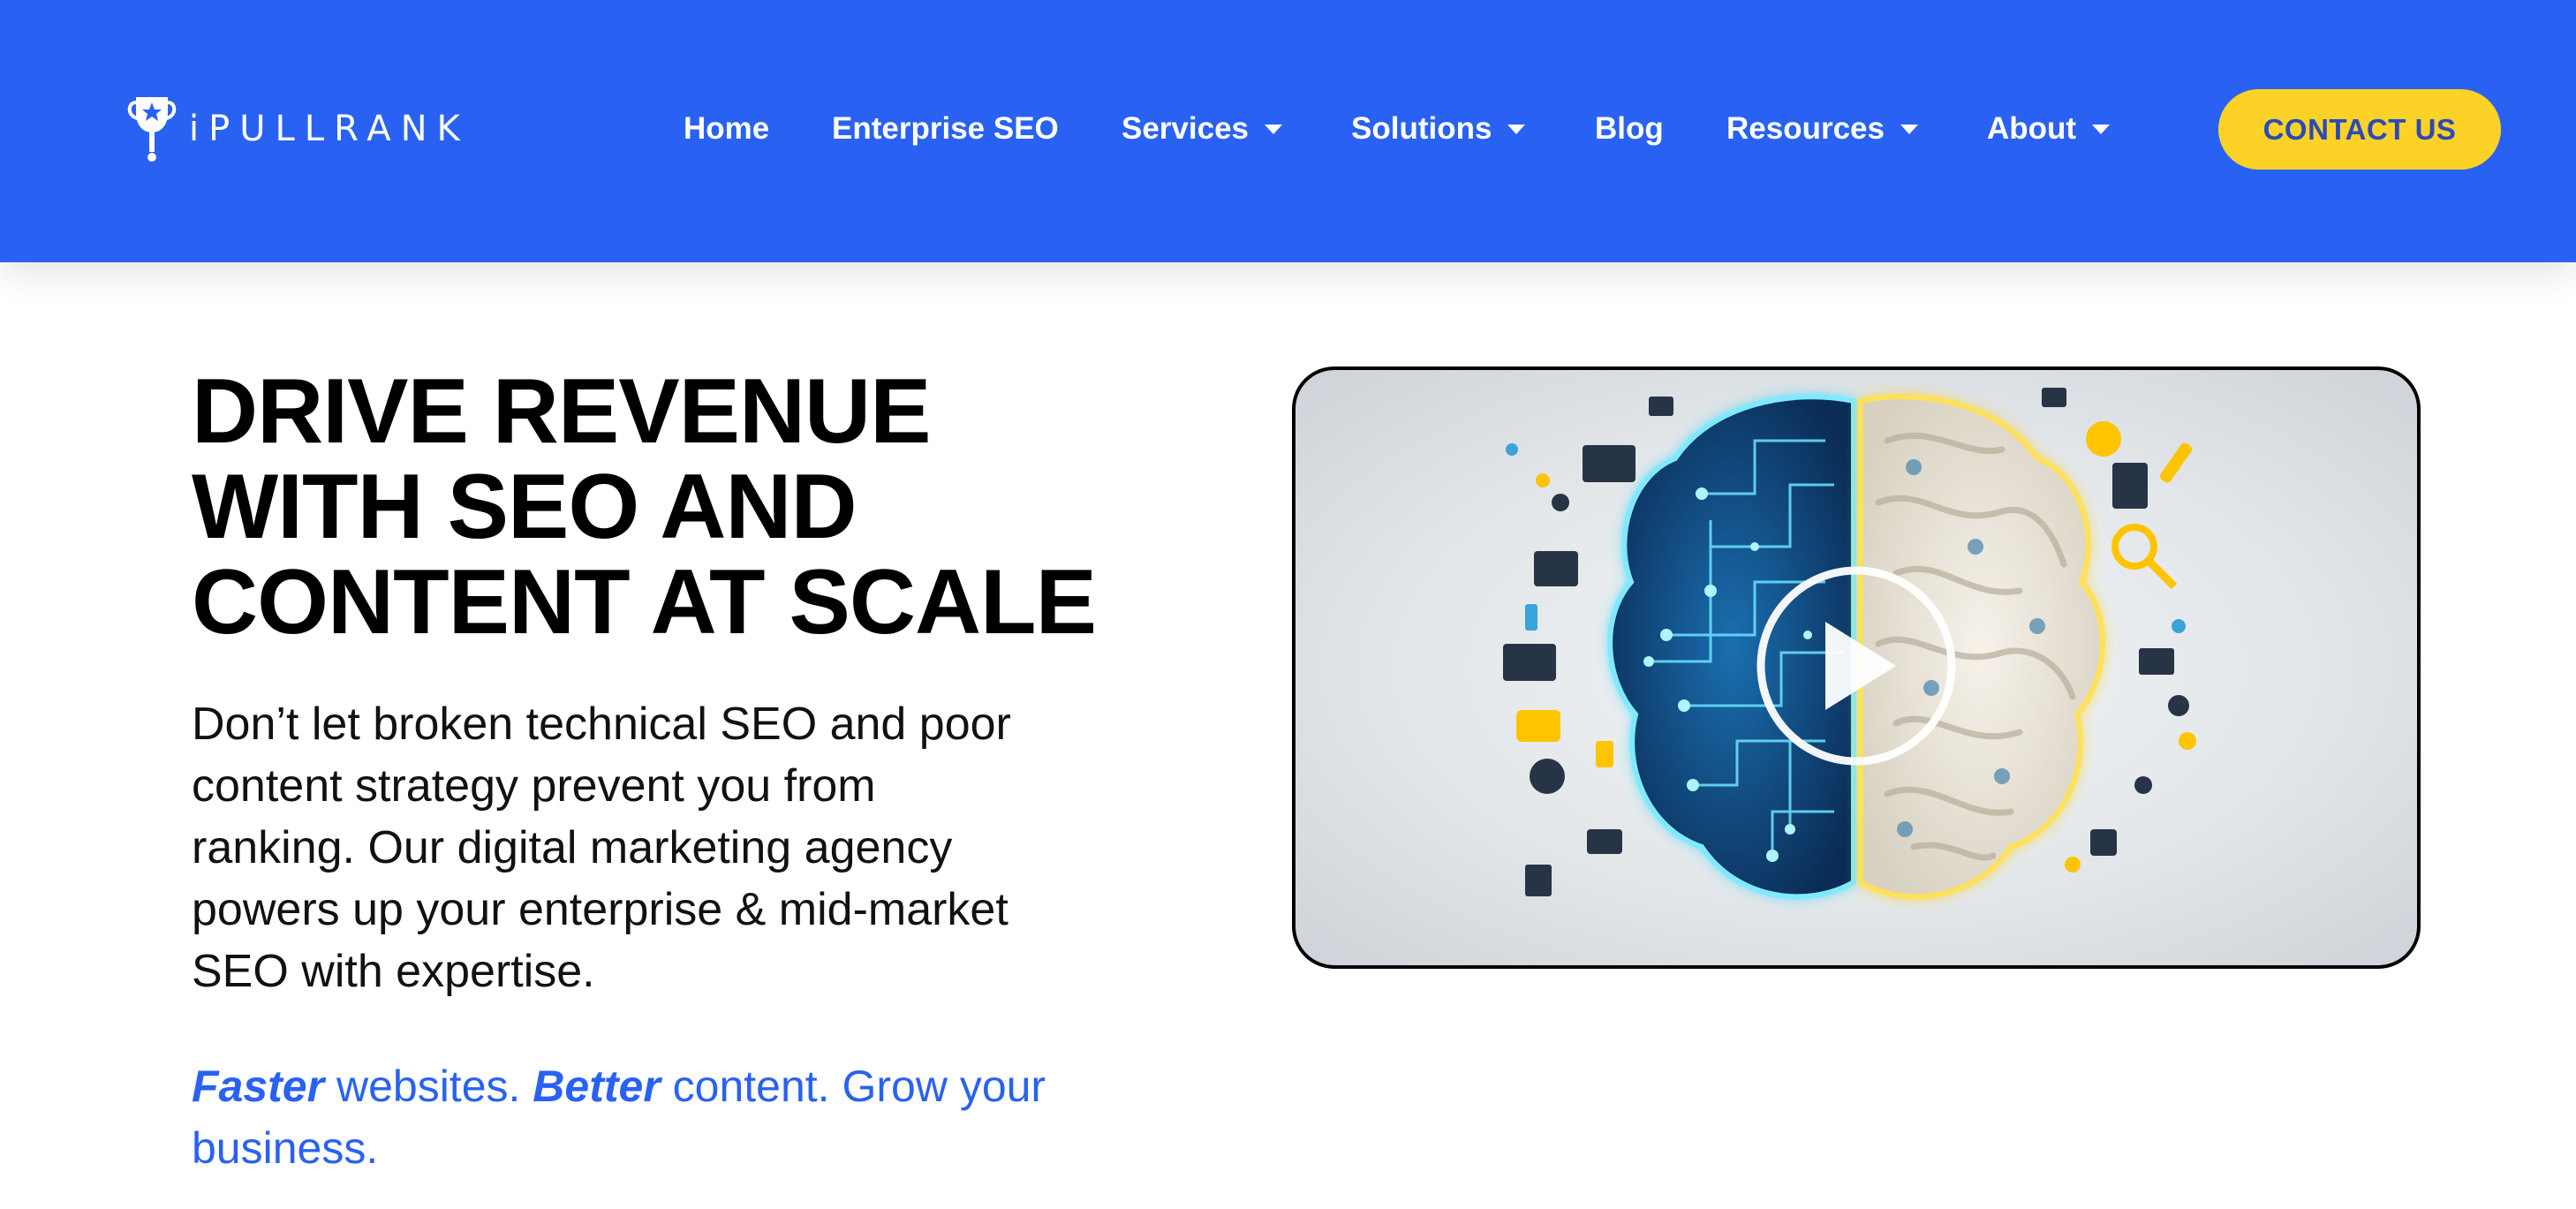  What do you see at coordinates (600, 909) in the screenshot?
I see `hero-description-line: powers up your enterprise & mid-market` at bounding box center [600, 909].